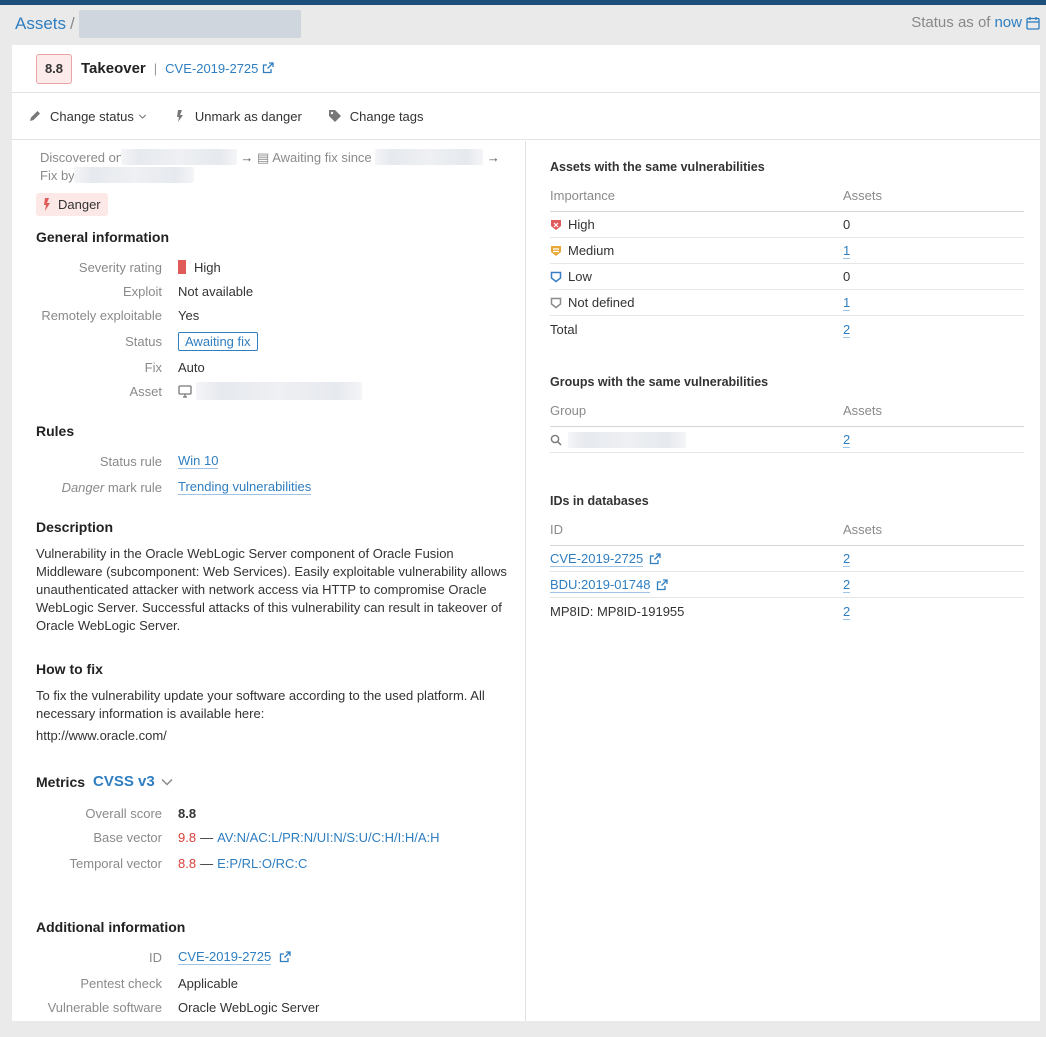  Describe the element at coordinates (556, 440) in the screenshot. I see `search-icon` at that location.